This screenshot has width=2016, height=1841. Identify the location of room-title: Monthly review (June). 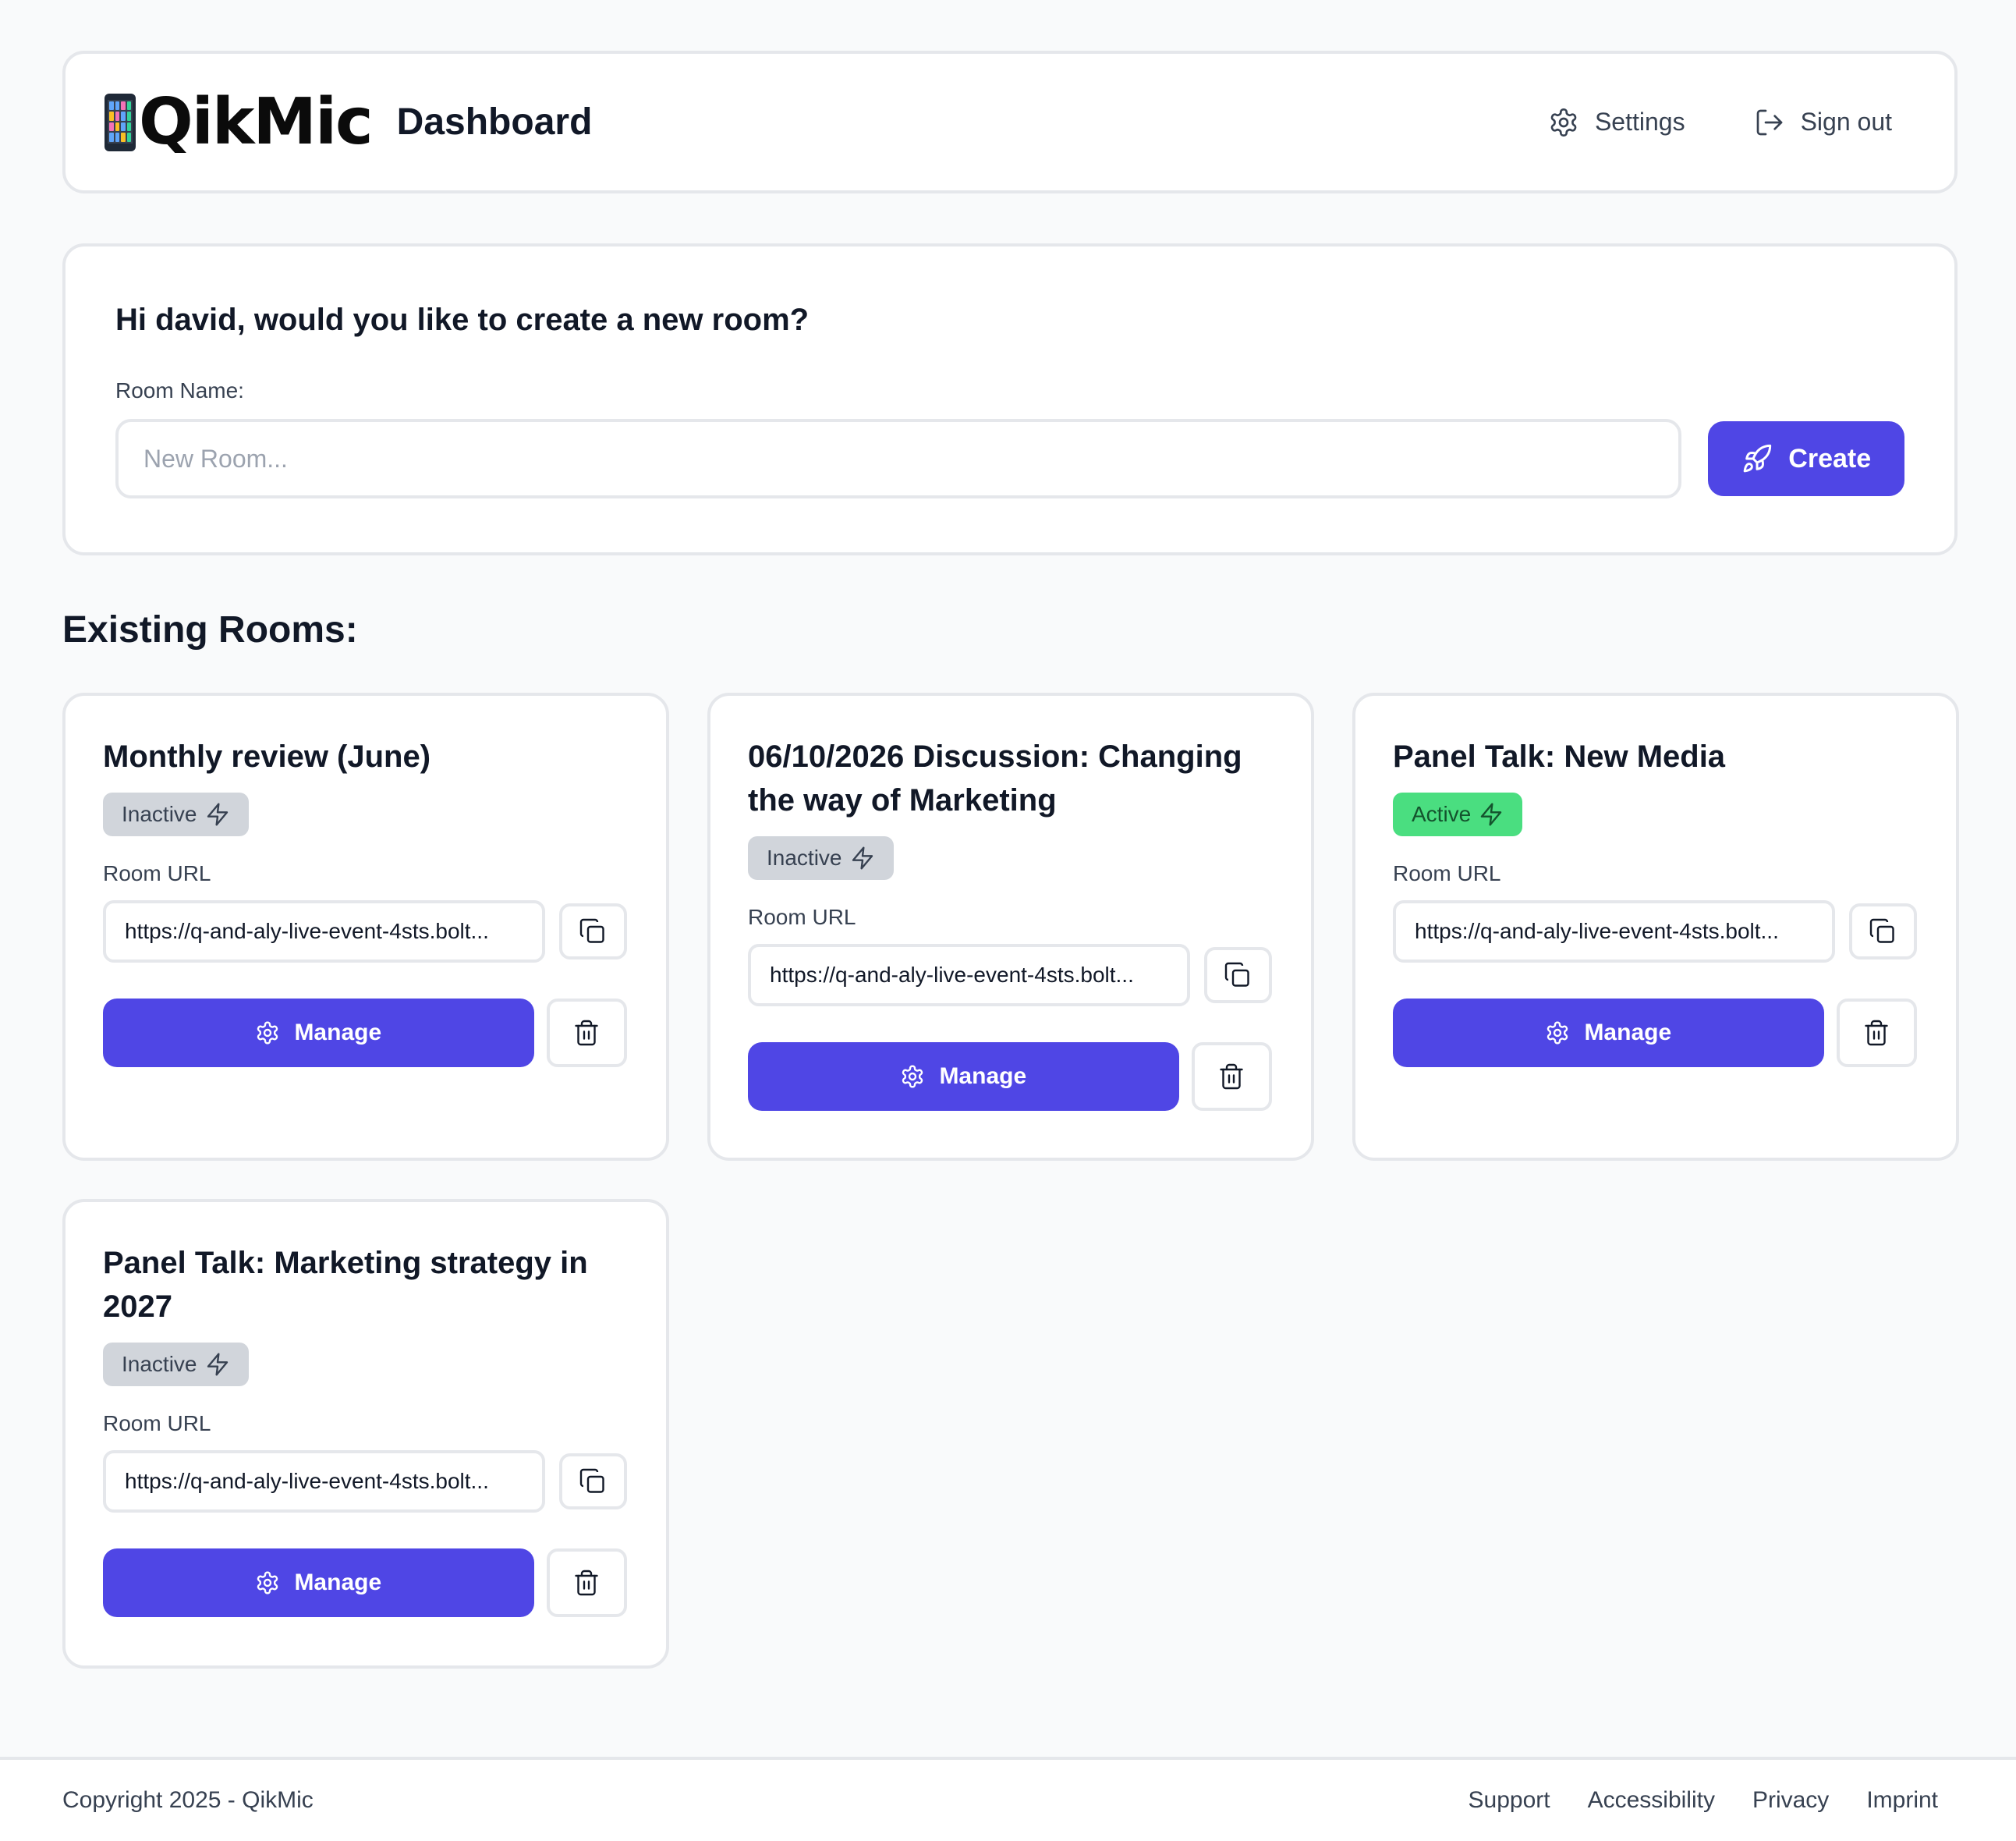
(267, 757).